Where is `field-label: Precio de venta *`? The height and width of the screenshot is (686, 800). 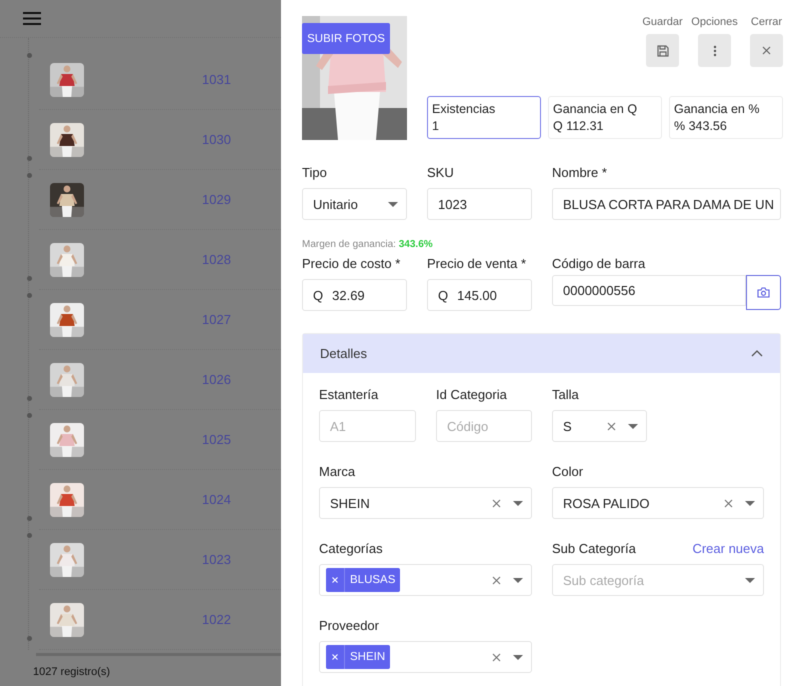 field-label: Precio de venta * is located at coordinates (476, 263).